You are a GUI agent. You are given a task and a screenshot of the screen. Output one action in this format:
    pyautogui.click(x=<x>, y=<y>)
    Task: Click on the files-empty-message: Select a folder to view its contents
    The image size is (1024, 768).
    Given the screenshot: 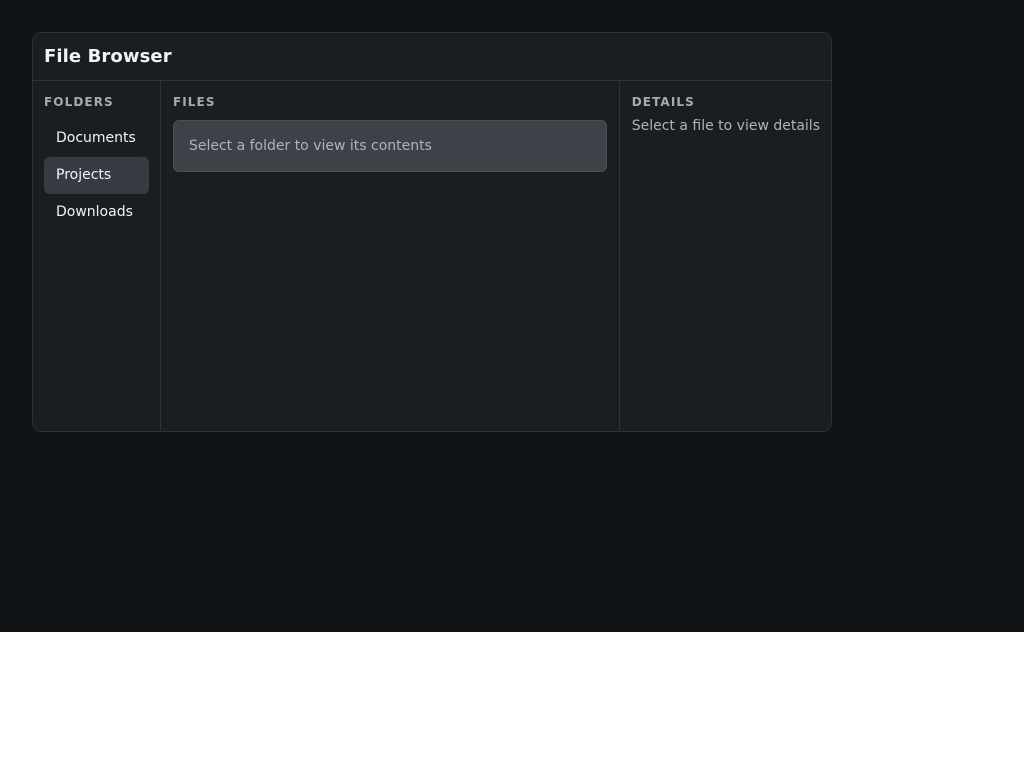 What is the action you would take?
    pyautogui.click(x=310, y=146)
    